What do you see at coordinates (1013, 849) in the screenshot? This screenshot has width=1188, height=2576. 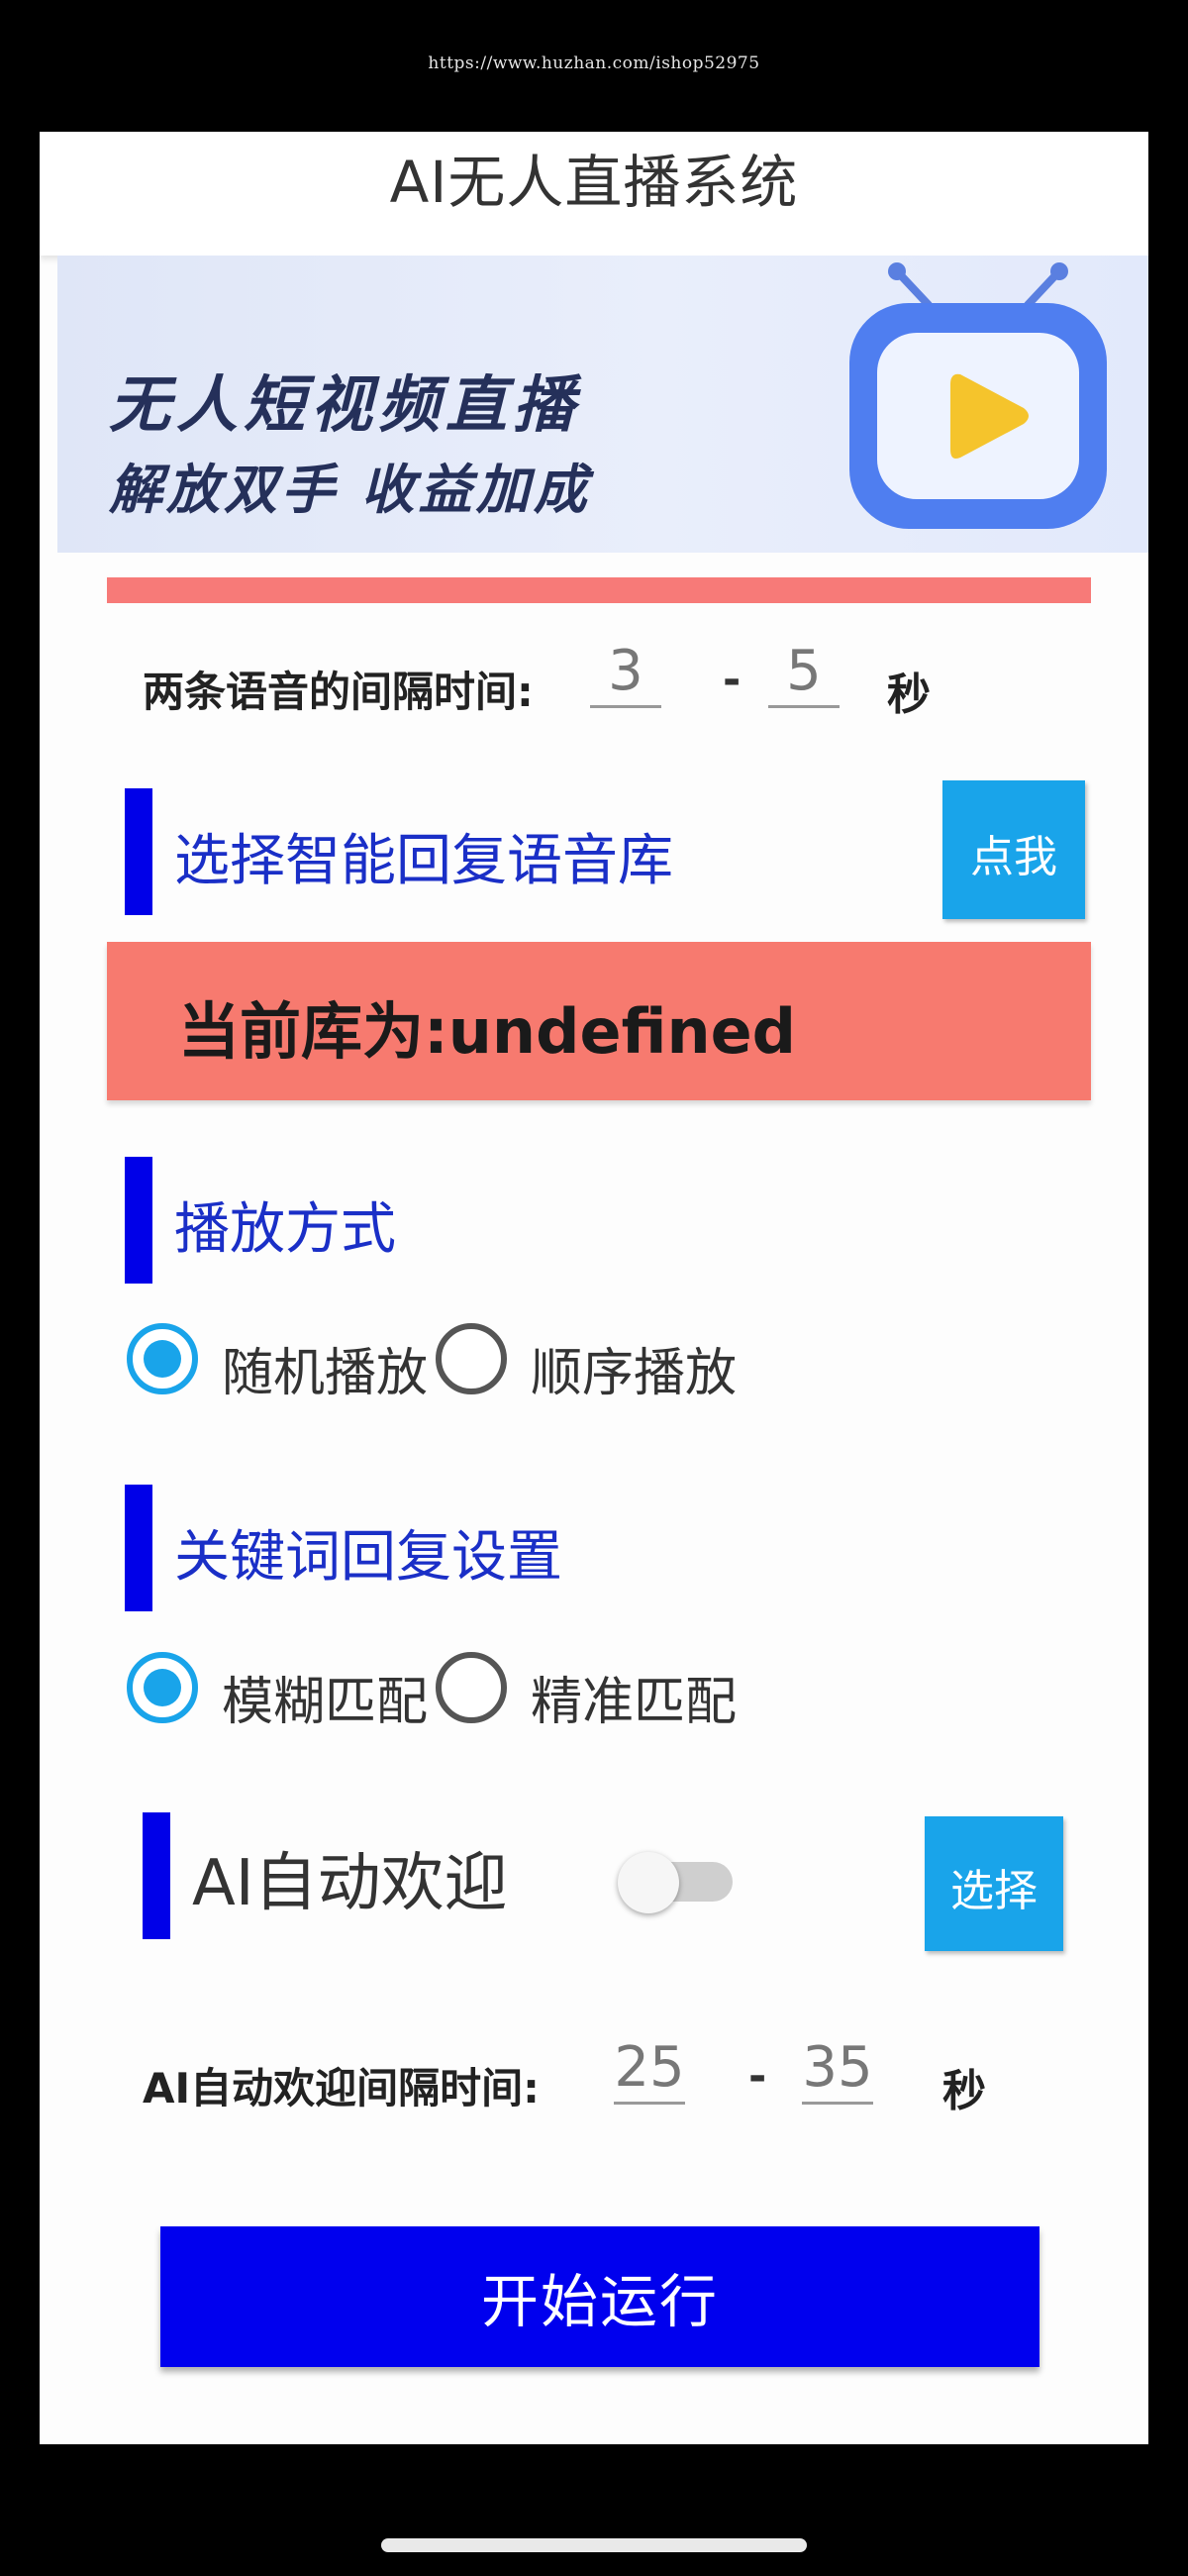 I see `choose-library-button: 点我` at bounding box center [1013, 849].